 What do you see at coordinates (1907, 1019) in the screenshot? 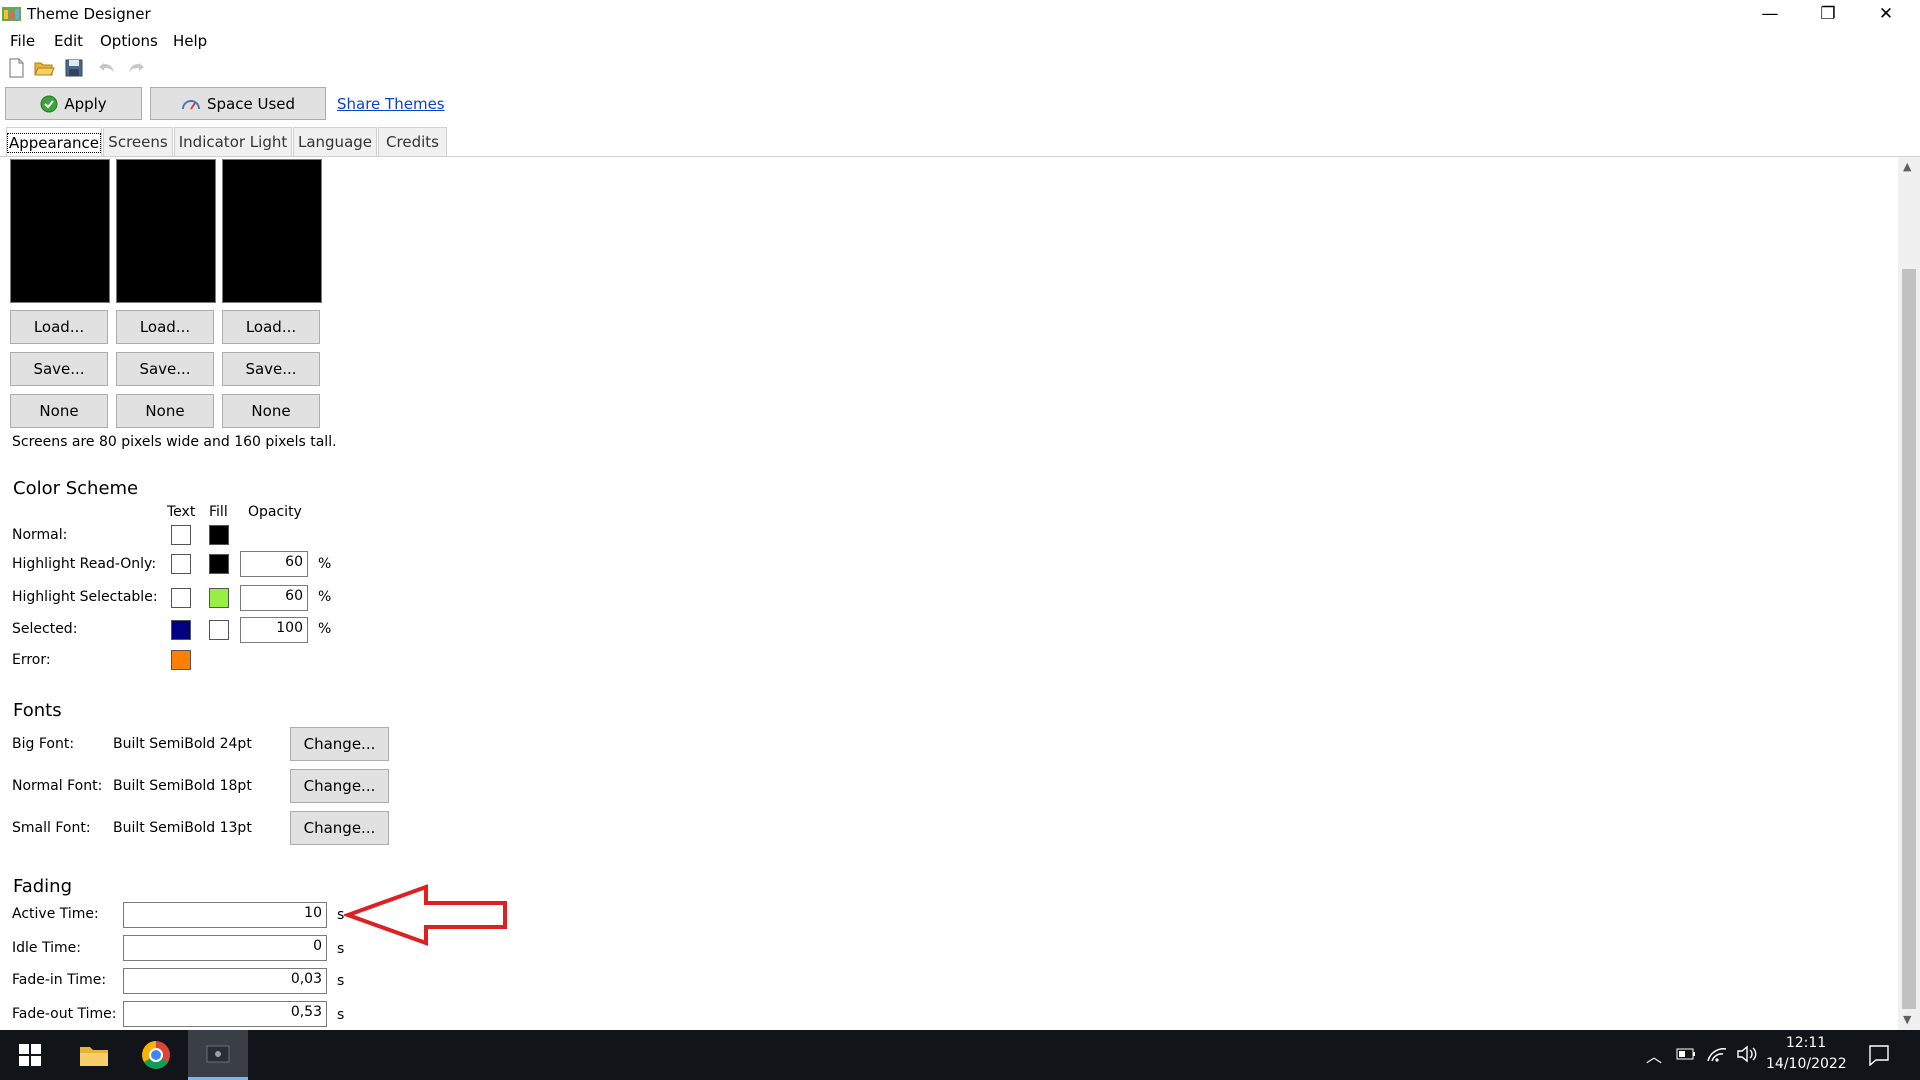
I see `scroll-down-icon: ▼` at bounding box center [1907, 1019].